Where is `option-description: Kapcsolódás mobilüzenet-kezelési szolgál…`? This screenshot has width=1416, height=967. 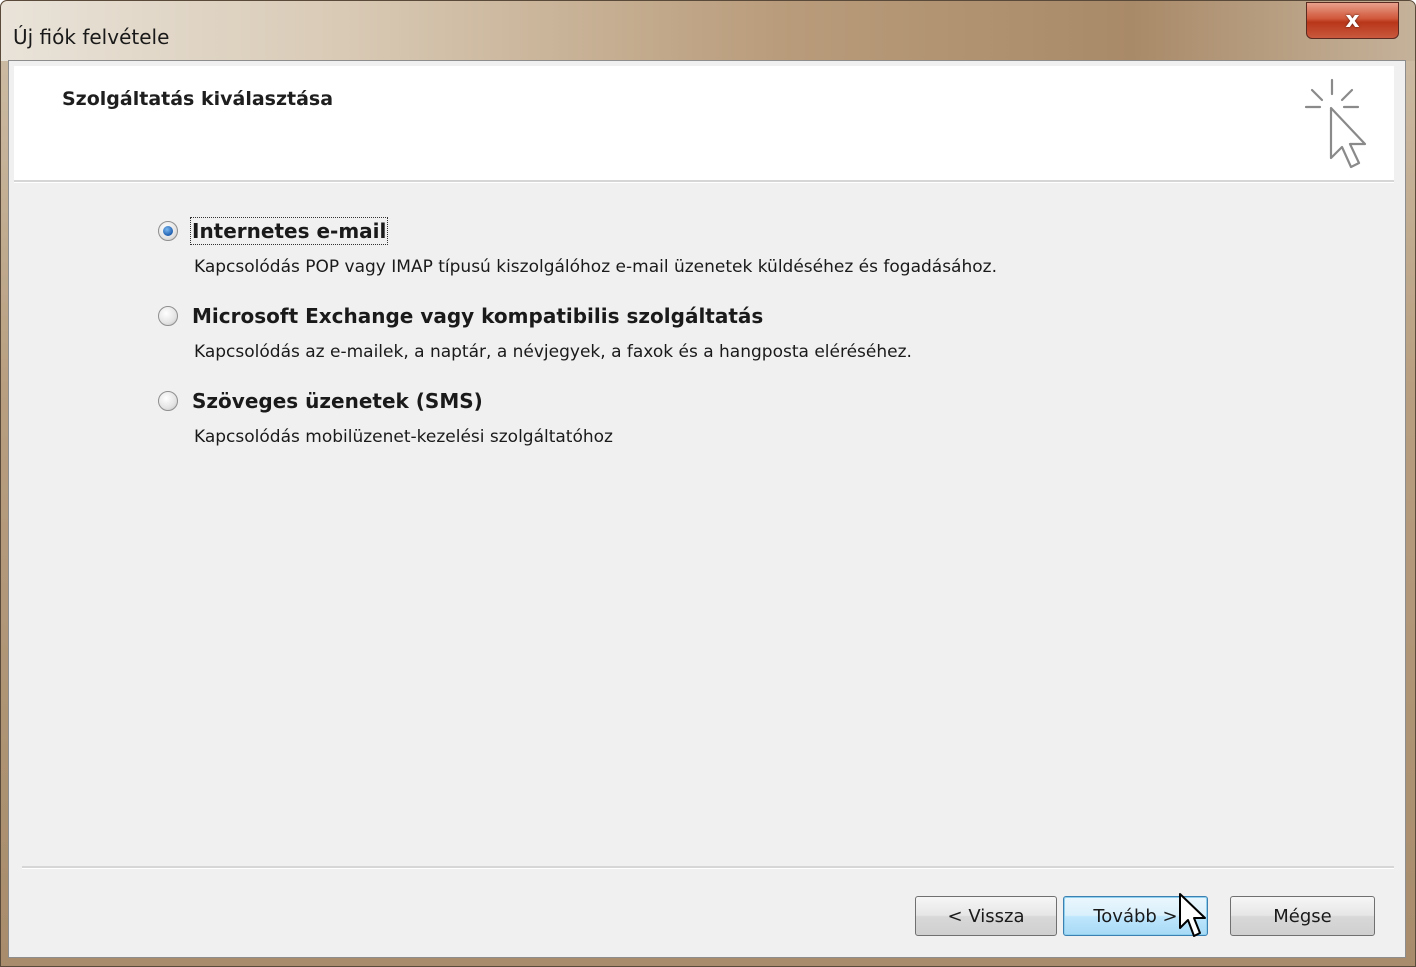
option-description: Kapcsolódás mobilüzenet-kezelési szolgál… is located at coordinates (403, 437).